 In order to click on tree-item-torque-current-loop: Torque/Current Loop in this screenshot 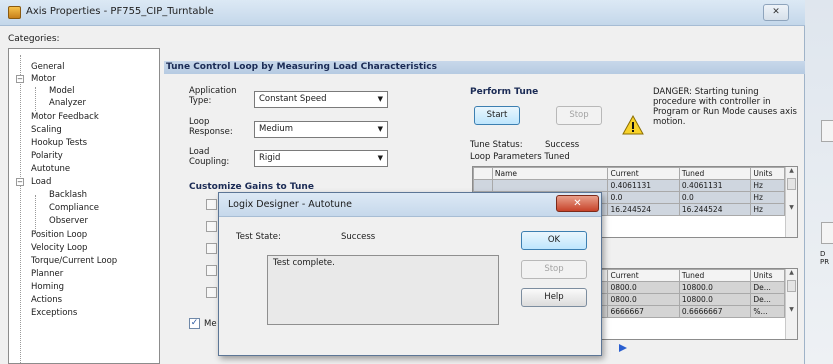, I will do `click(74, 261)`.